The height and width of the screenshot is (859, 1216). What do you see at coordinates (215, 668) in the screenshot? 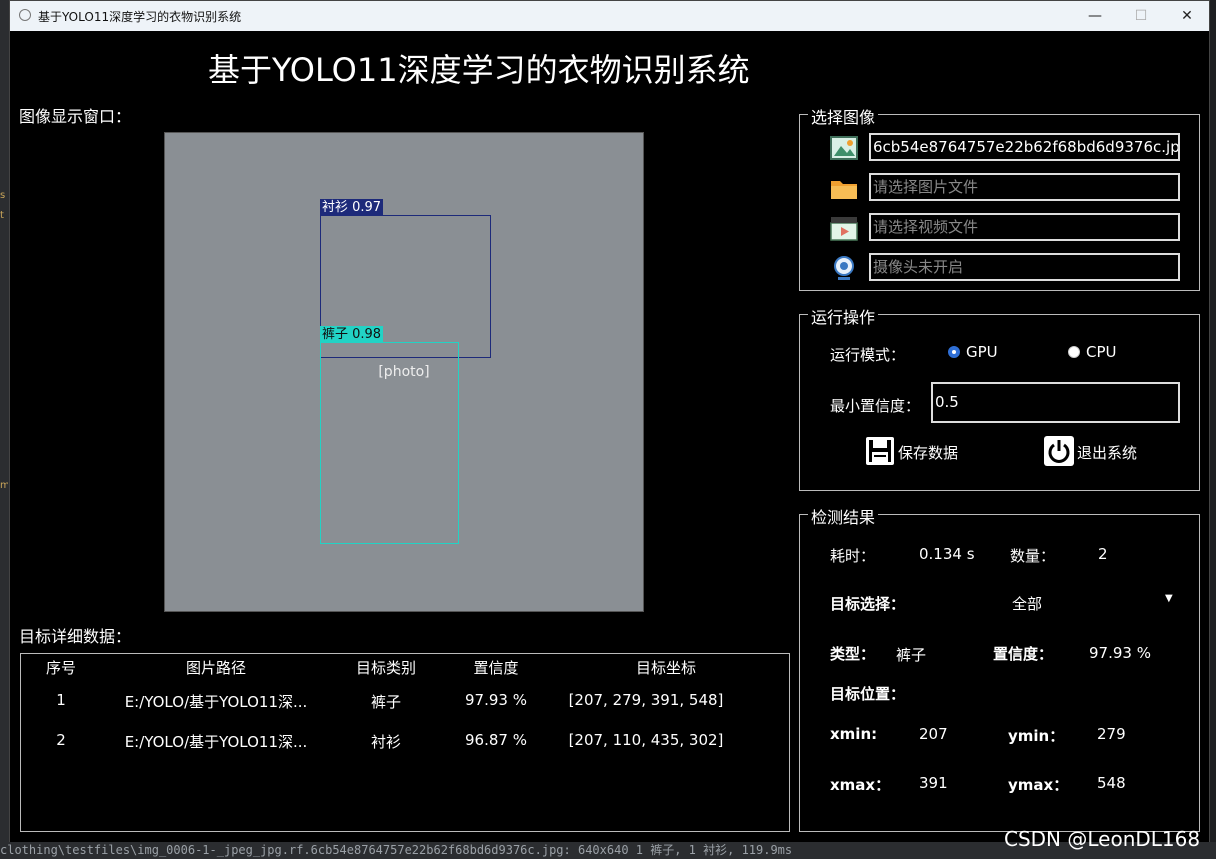
I see `table-header-path: 图片路径` at bounding box center [215, 668].